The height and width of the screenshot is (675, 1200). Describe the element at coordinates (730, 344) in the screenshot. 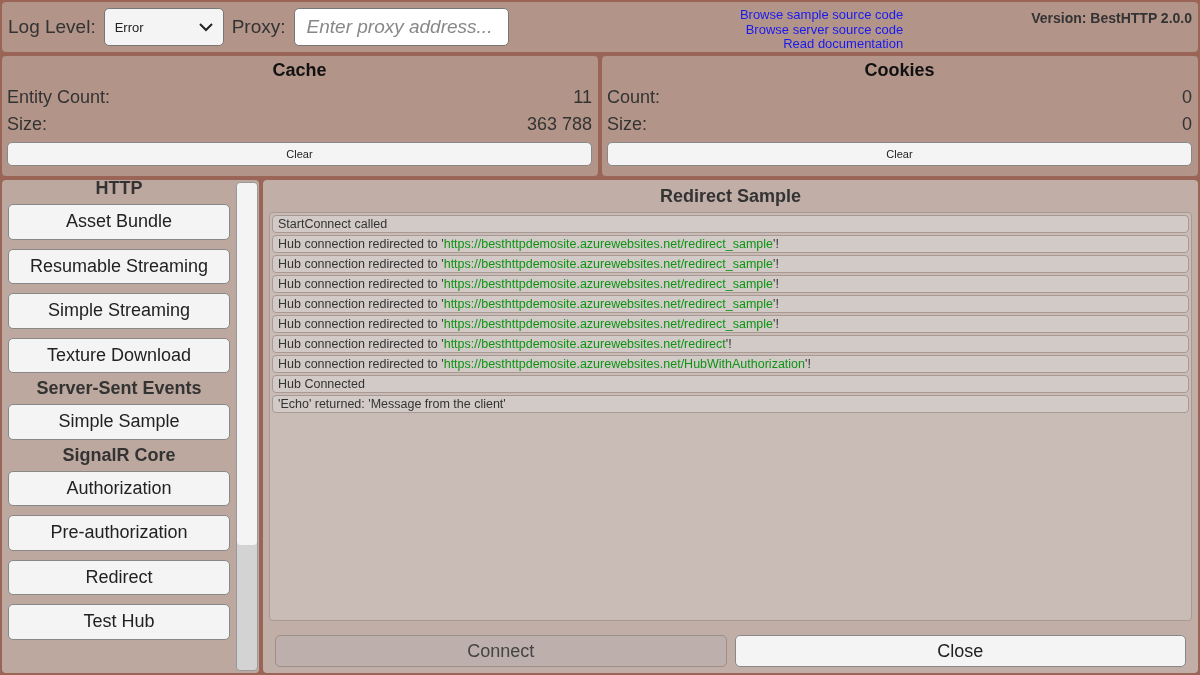

I see `log-entry: Hub connection redirected to 'https://besthttpdemosite.azurewebsites.net/redirect'!` at that location.